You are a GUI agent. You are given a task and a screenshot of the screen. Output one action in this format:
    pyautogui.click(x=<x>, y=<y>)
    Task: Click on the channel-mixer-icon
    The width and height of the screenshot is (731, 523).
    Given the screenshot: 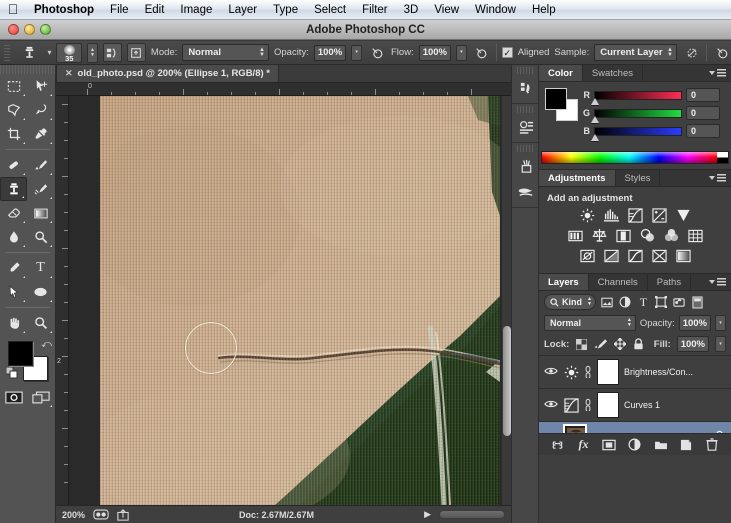 What is the action you would take?
    pyautogui.click(x=671, y=235)
    